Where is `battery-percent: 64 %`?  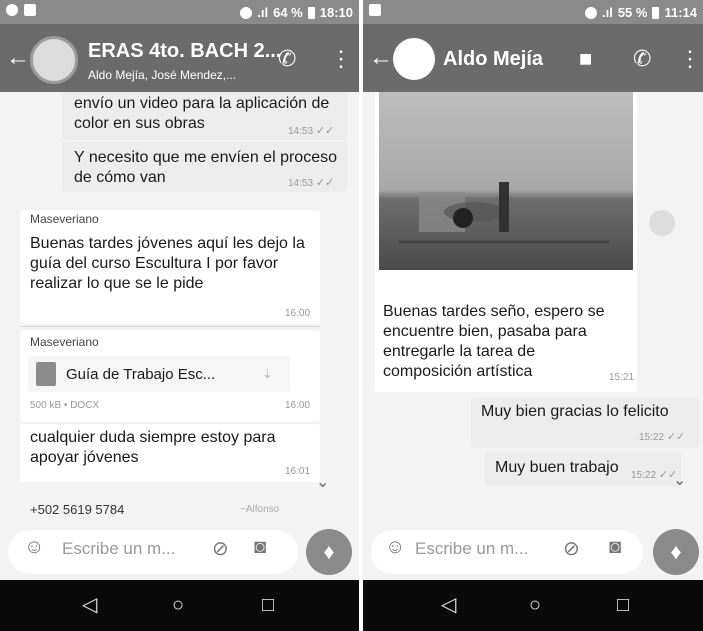
battery-percent: 64 % is located at coordinates (288, 12).